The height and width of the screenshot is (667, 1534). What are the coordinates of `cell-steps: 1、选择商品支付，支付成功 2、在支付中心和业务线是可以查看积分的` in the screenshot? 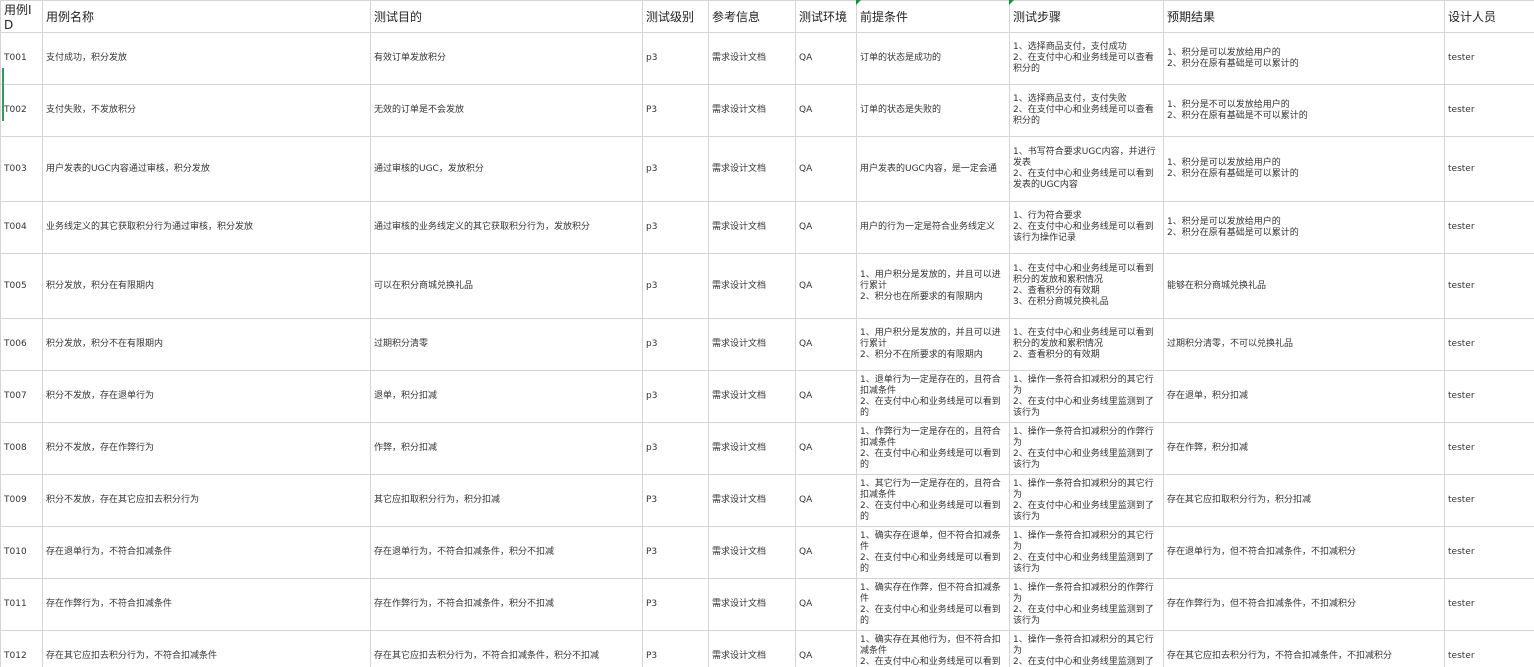 It's located at (1086, 58).